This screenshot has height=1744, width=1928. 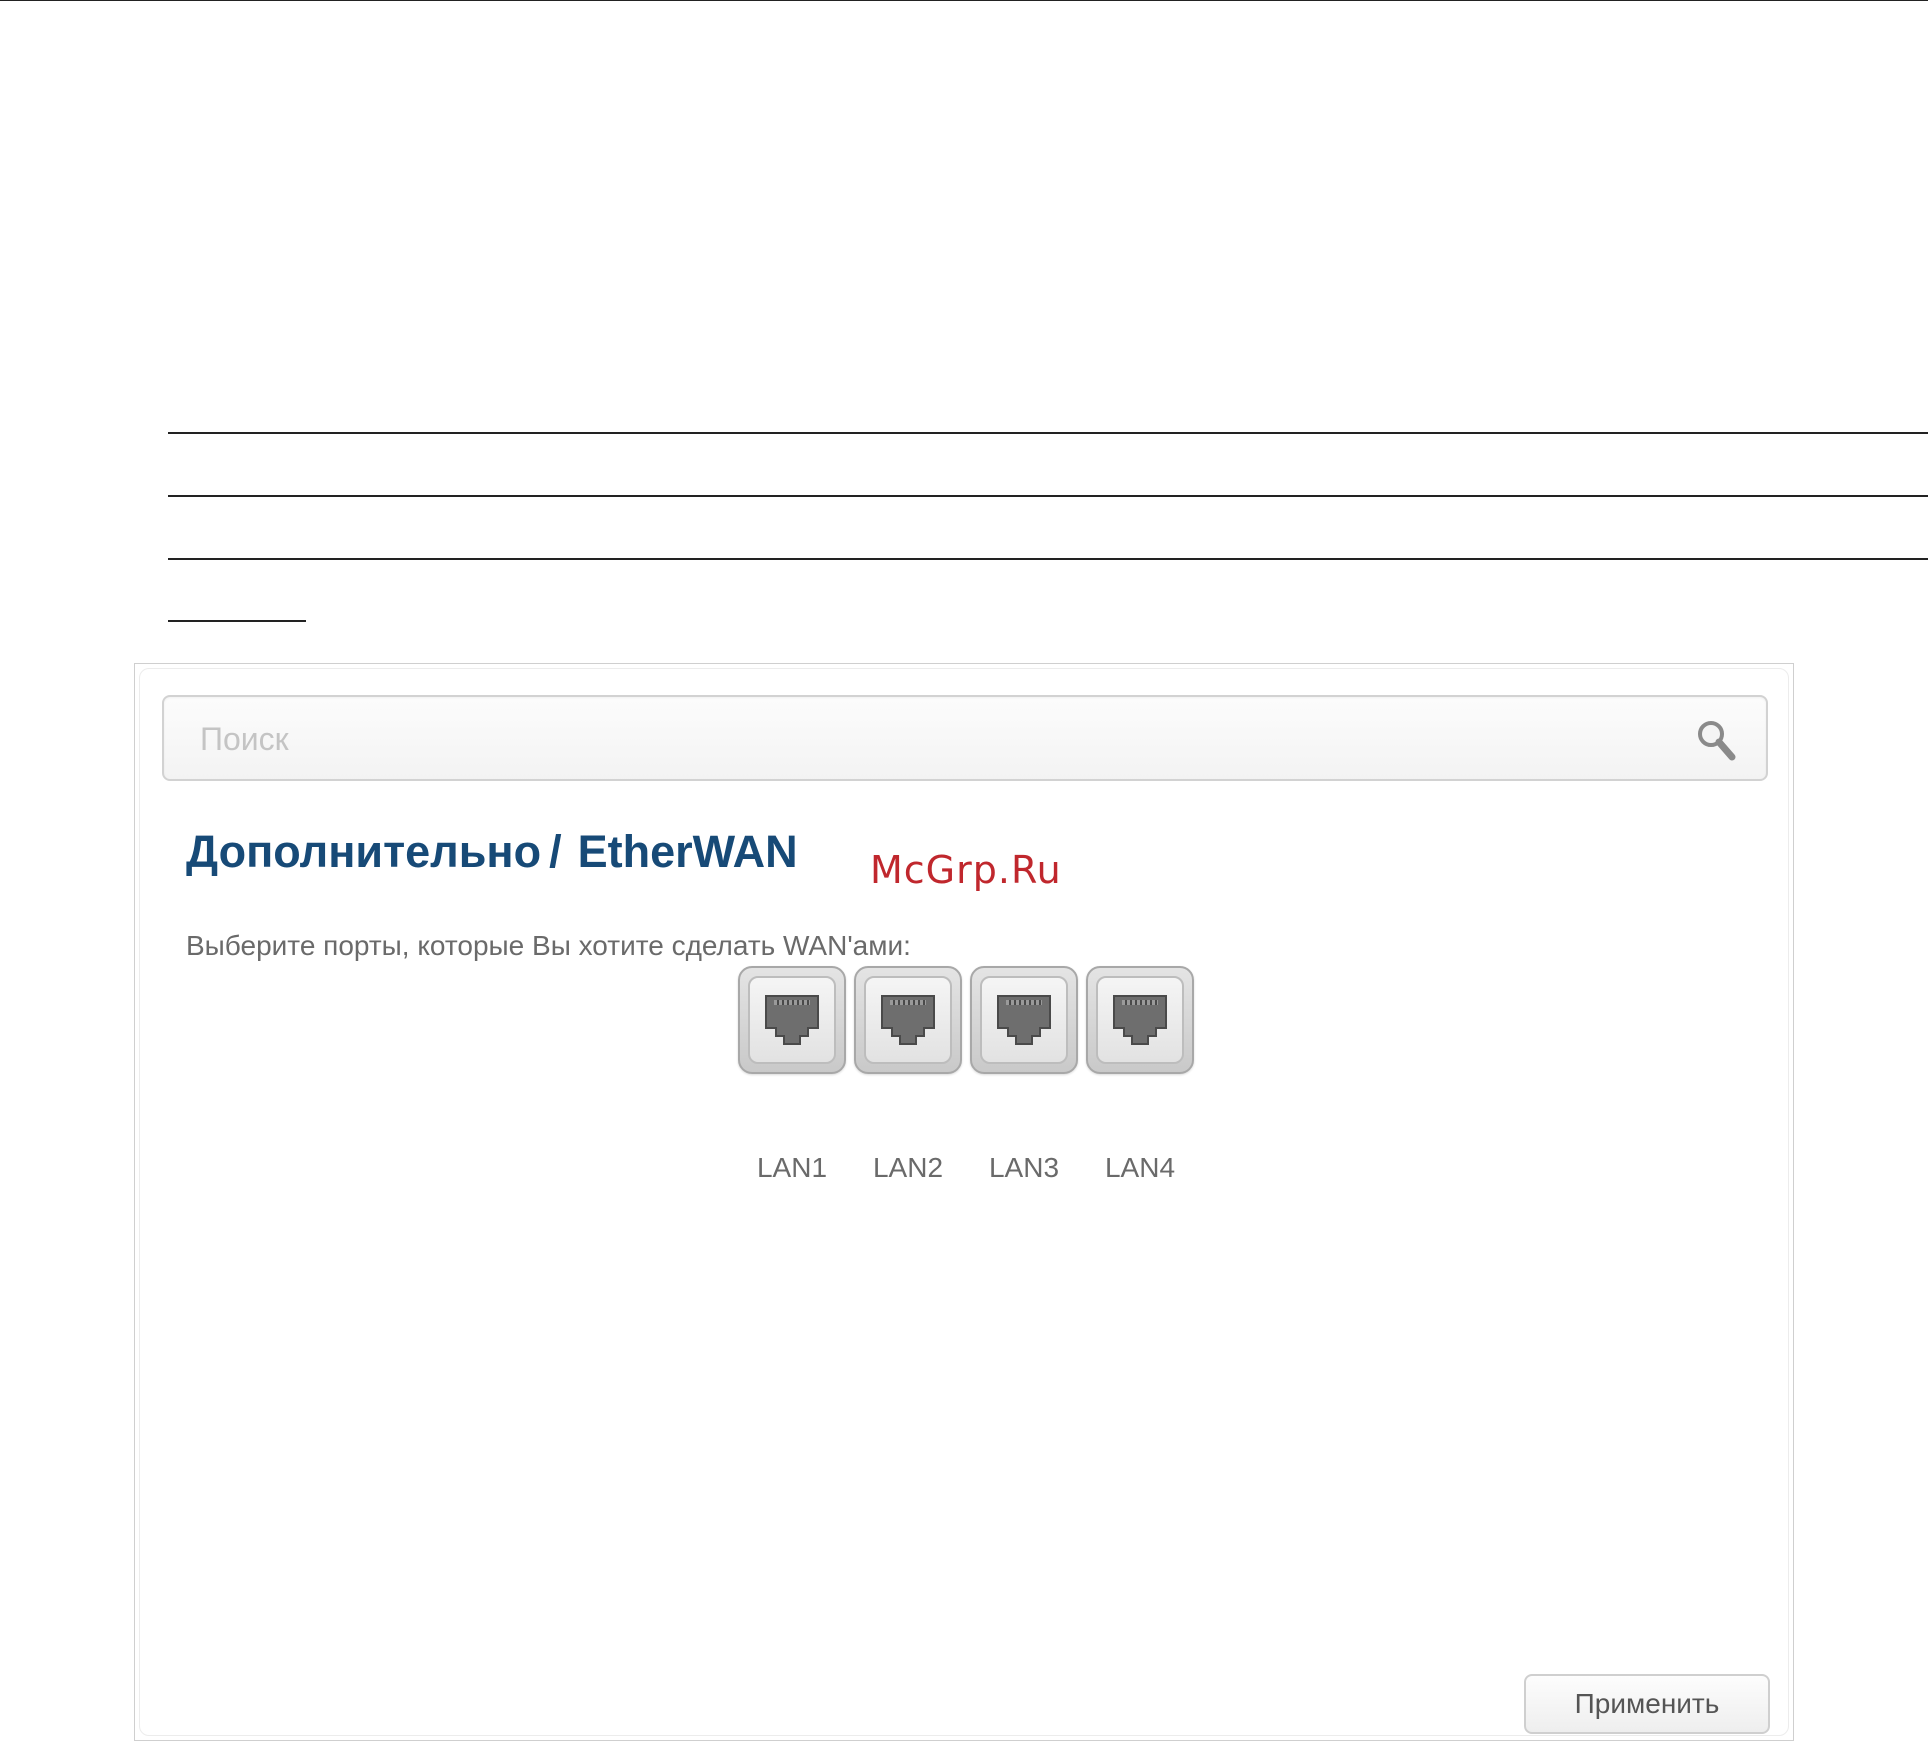 I want to click on port-lan3, so click(x=1024, y=1020).